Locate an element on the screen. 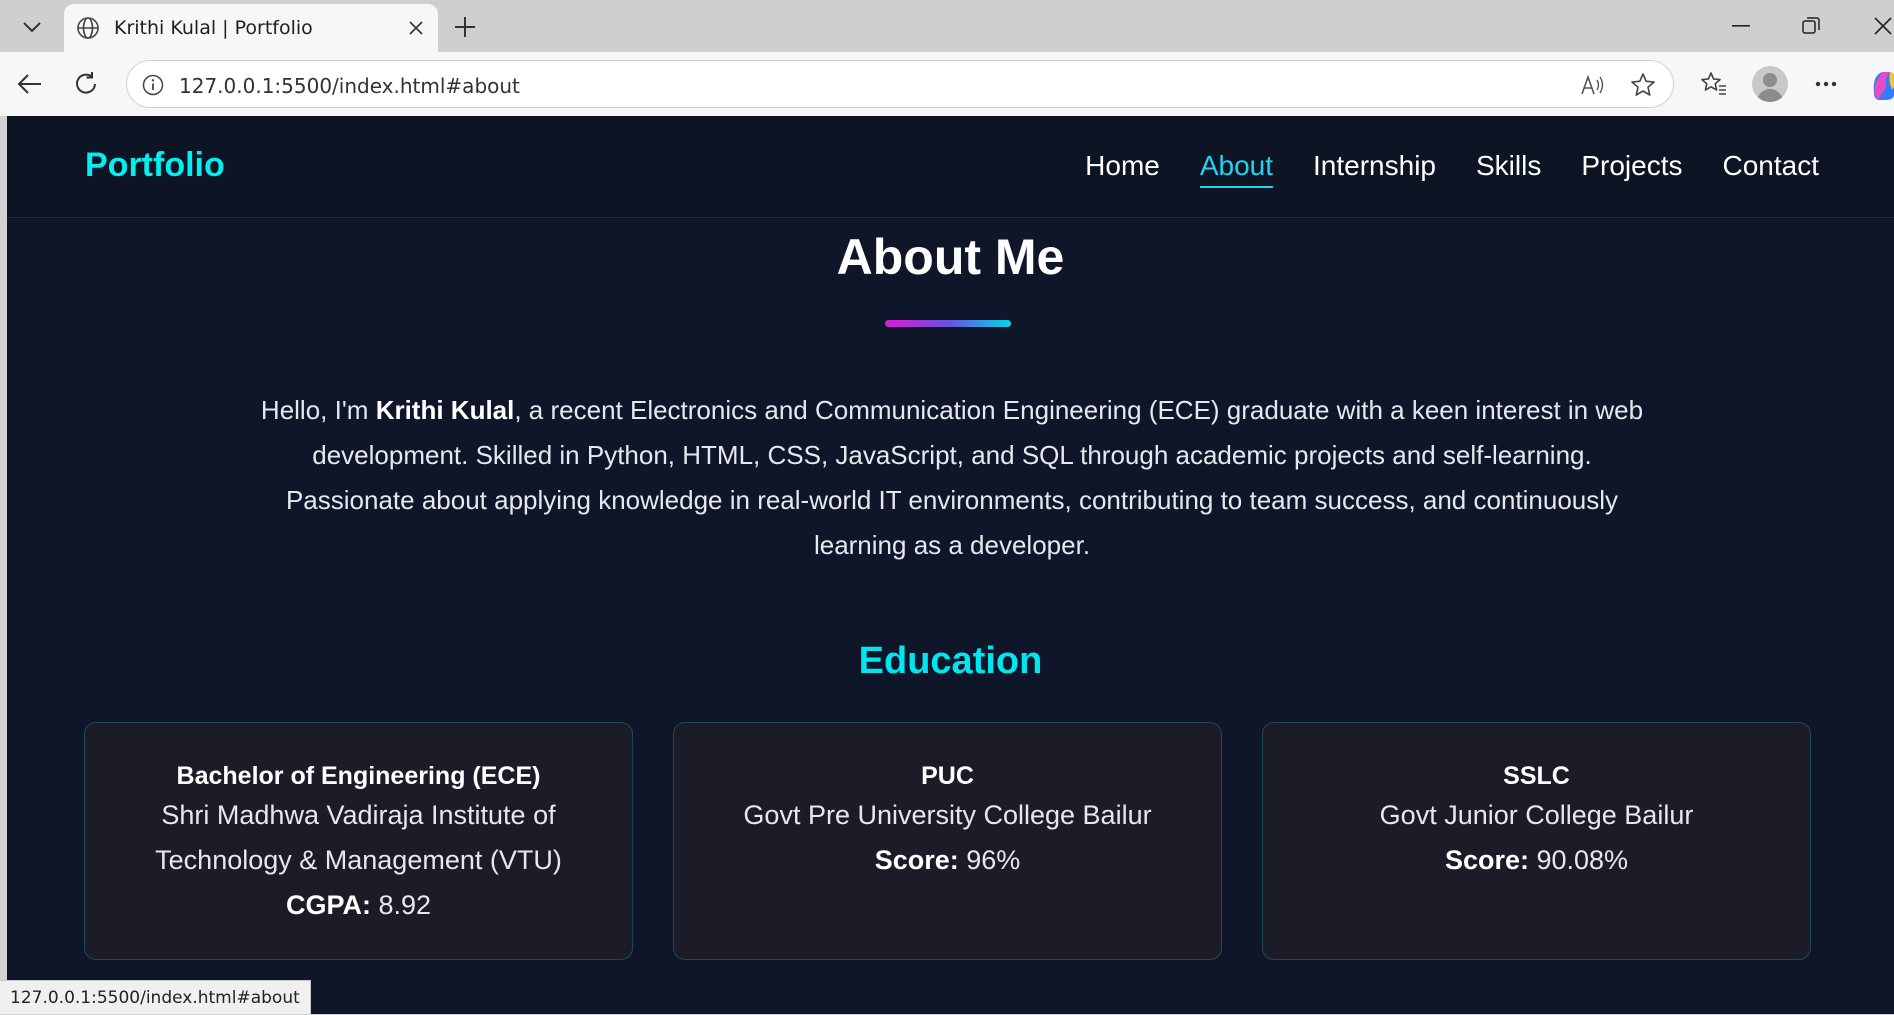 This screenshot has height=1015, width=1894. plus-icon is located at coordinates (465, 27).